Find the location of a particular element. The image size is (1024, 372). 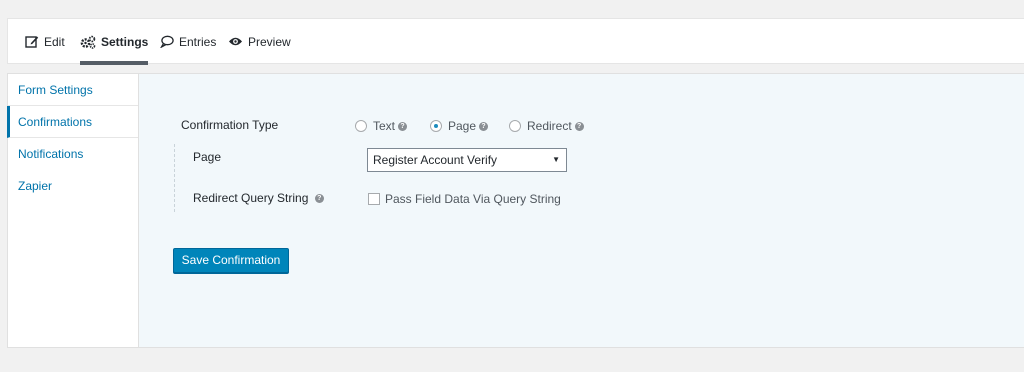

page-select: Register Account Verify ▼ is located at coordinates (467, 160).